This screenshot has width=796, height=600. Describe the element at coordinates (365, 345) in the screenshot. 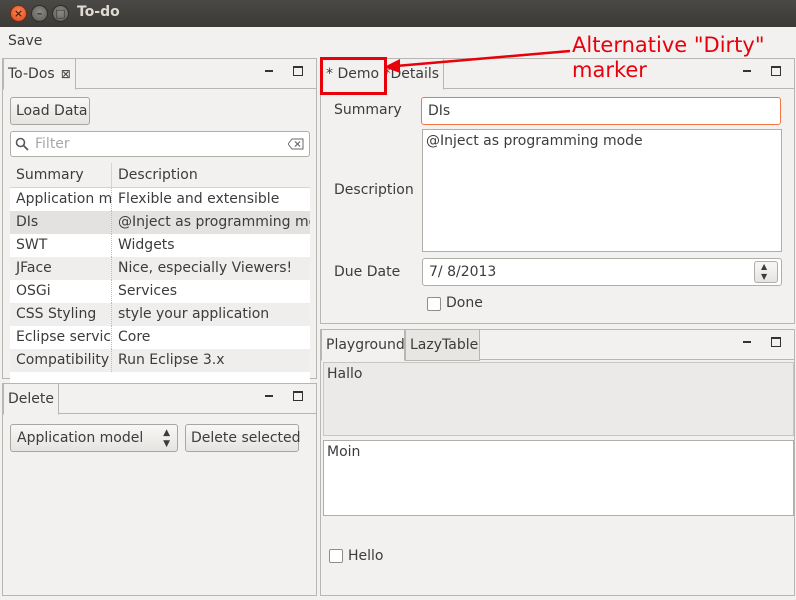

I see `tab-playground-label: Playground` at that location.